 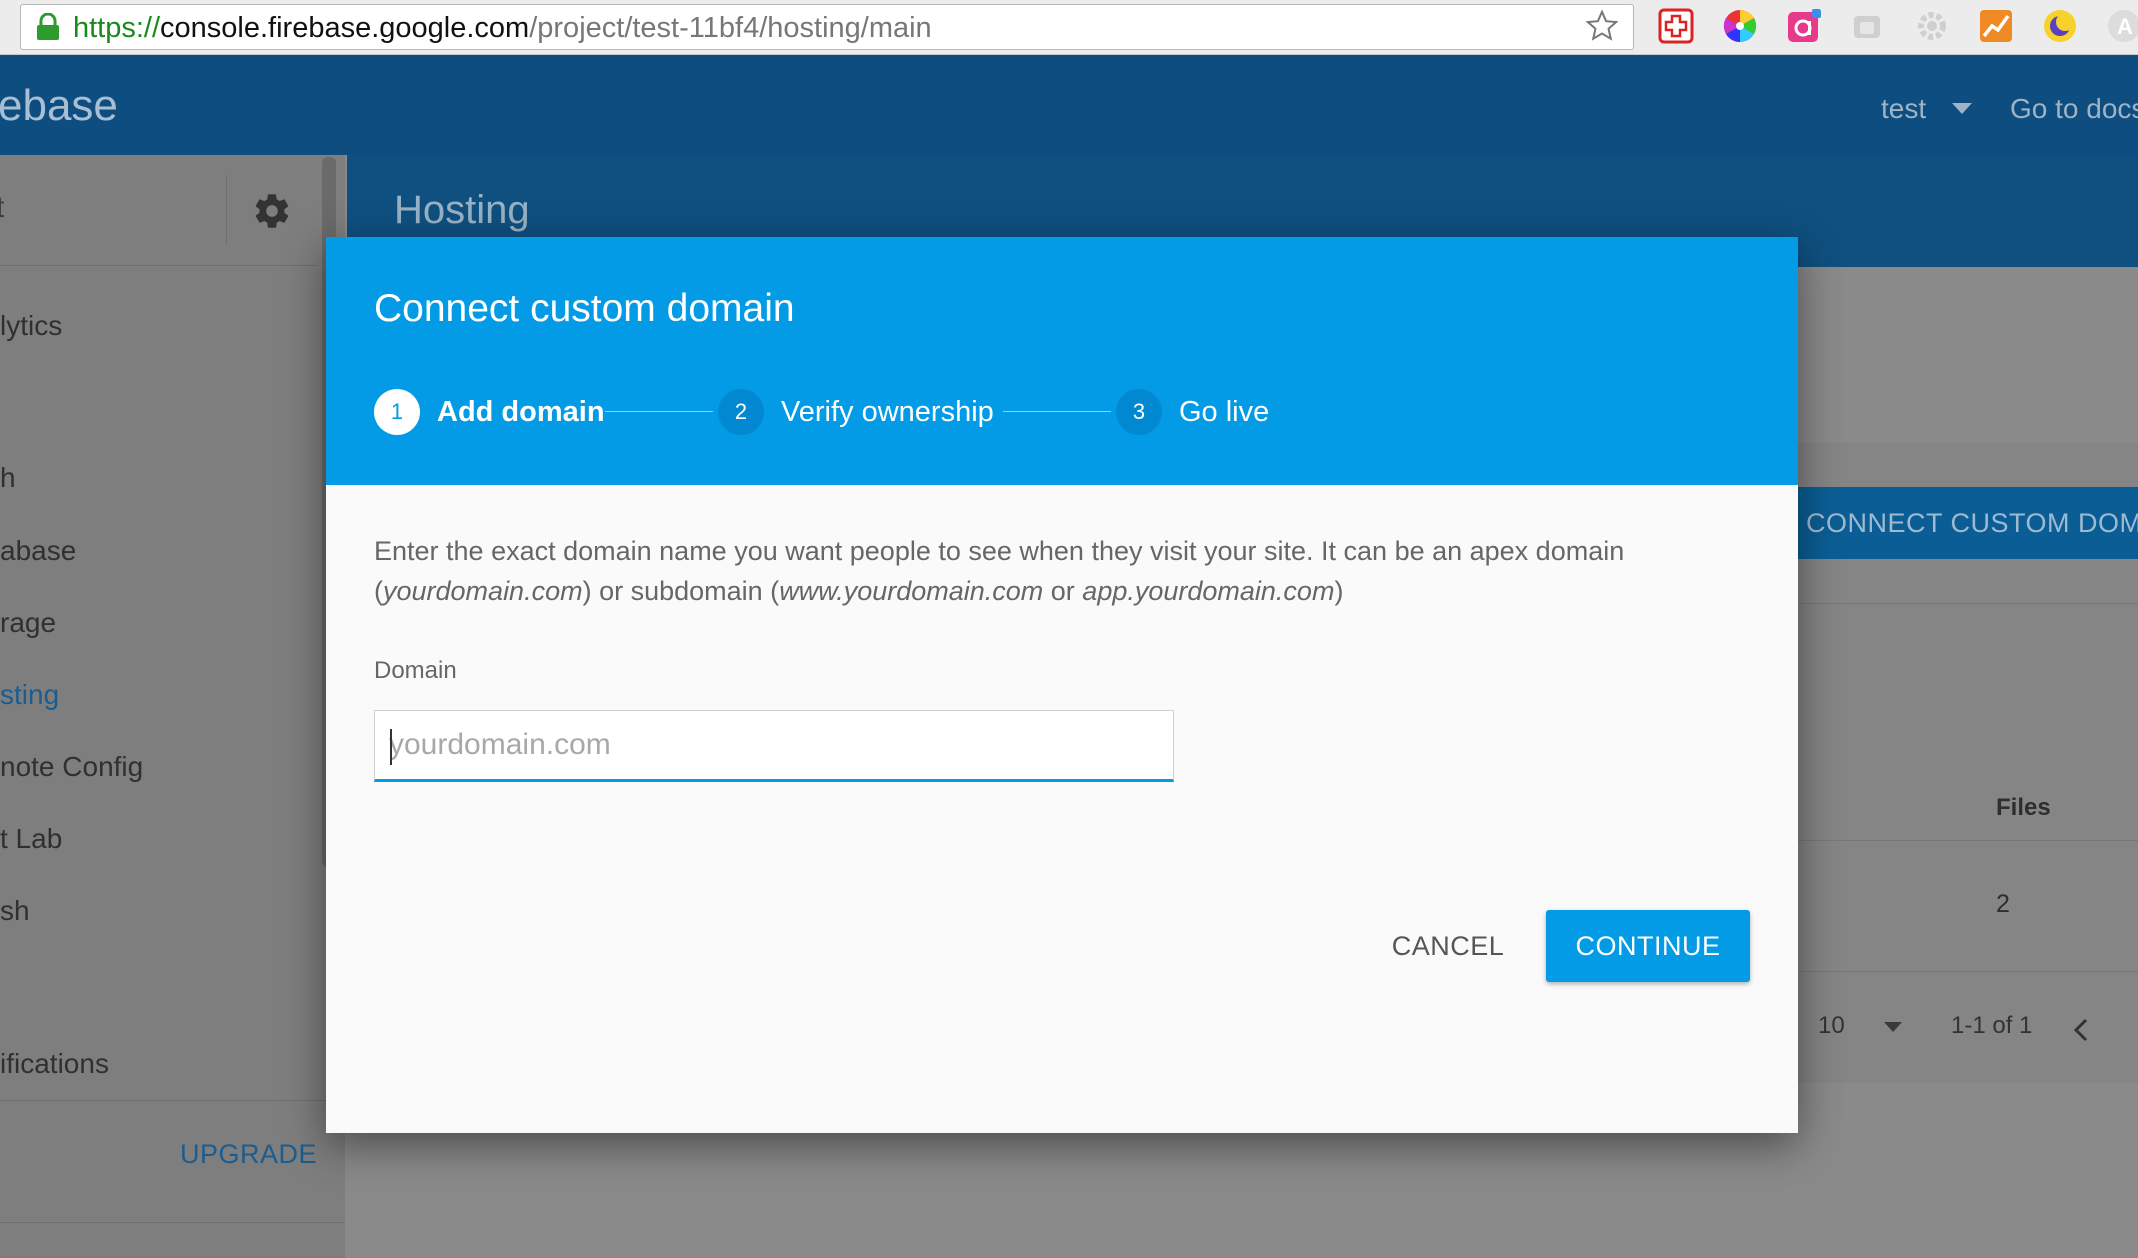 What do you see at coordinates (741, 412) in the screenshot?
I see `step-number: 2` at bounding box center [741, 412].